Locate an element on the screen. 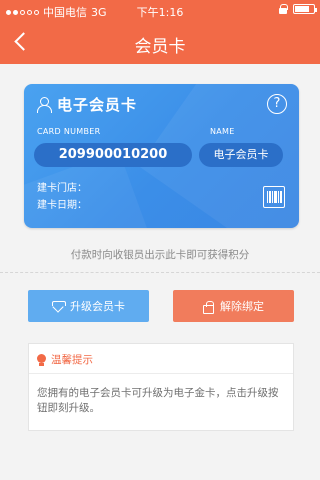 Image resolution: width=320 pixels, height=480 pixels. barcode-icon is located at coordinates (274, 197).